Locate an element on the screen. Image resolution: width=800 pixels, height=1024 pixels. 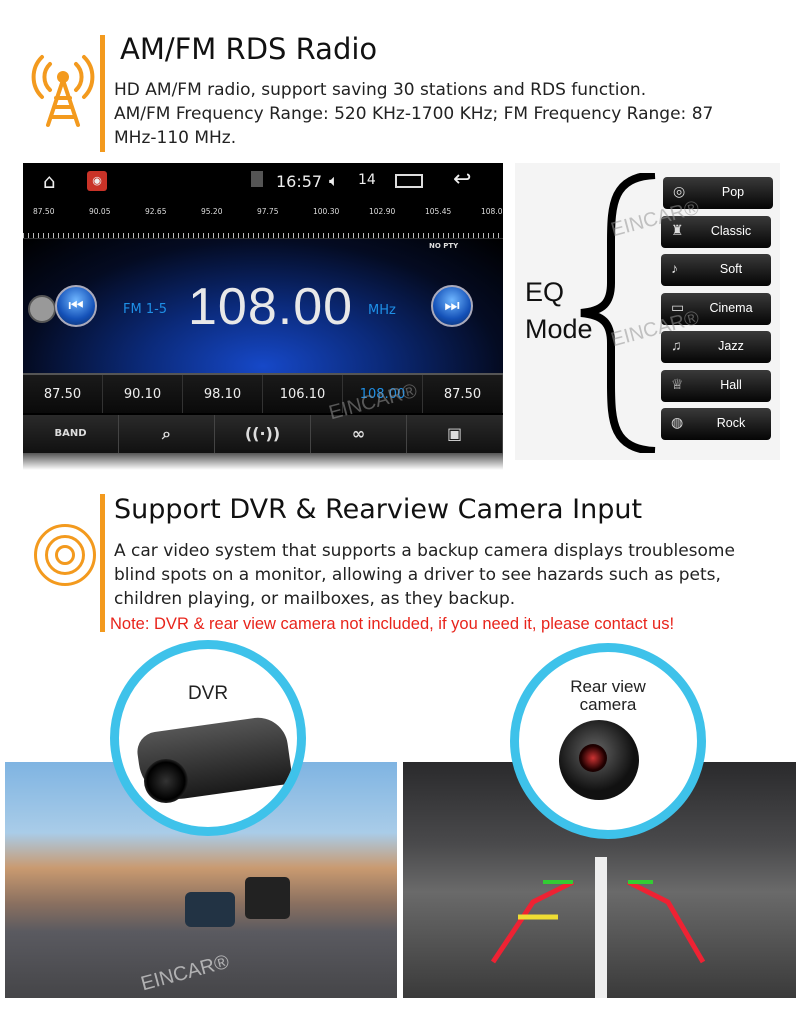
eq-mode-hall: ♕ Hall is located at coordinates (716, 385).